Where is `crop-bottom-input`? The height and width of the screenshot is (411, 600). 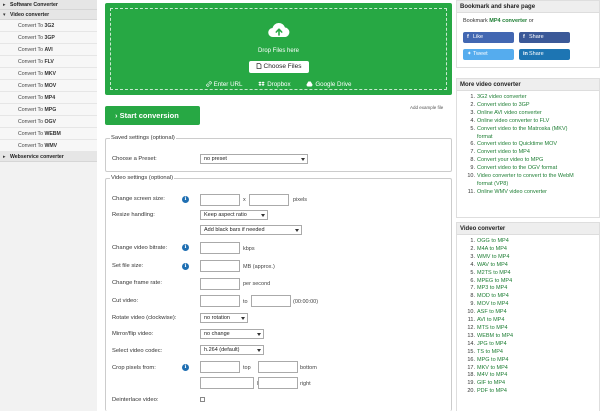
crop-bottom-input is located at coordinates (278, 367).